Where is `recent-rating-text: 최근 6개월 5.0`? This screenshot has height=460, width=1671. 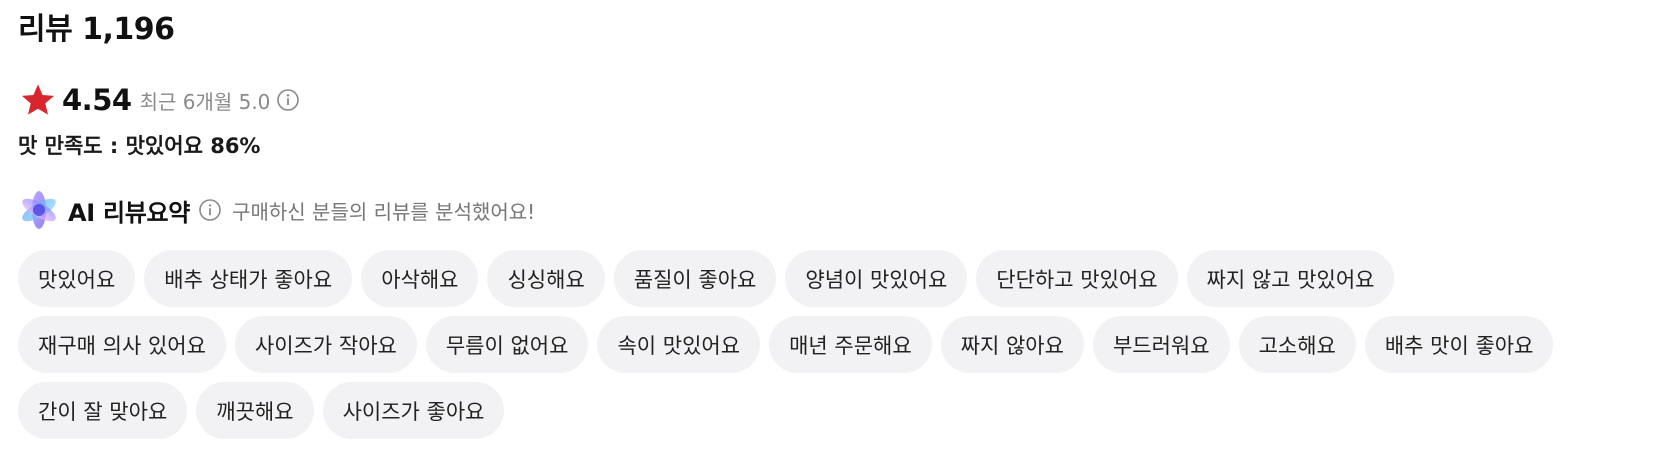 recent-rating-text: 최근 6개월 5.0 is located at coordinates (205, 101).